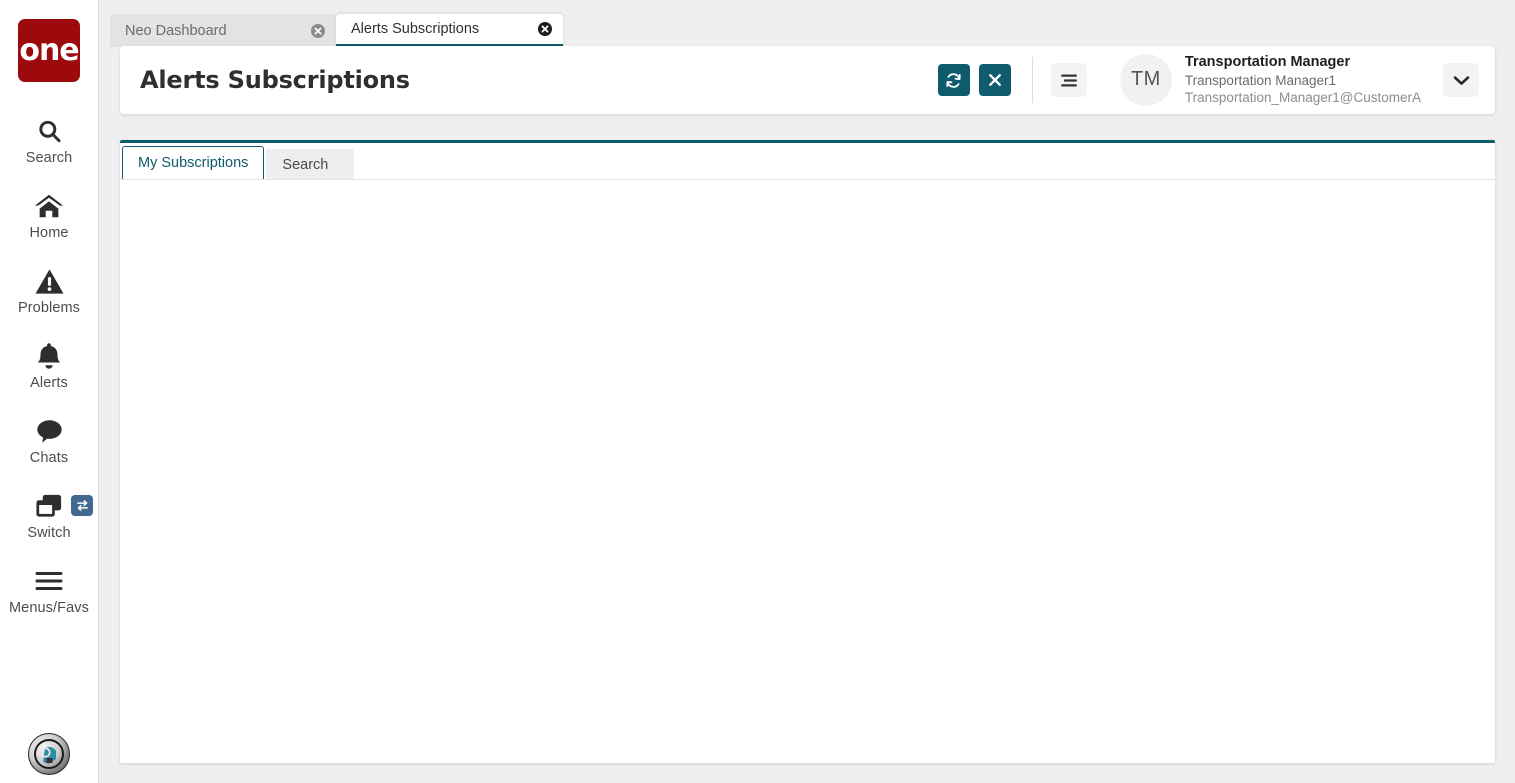 Image resolution: width=1515 pixels, height=783 pixels. Describe the element at coordinates (1267, 62) in the screenshot. I see `user-name: Transportation Manager` at that location.